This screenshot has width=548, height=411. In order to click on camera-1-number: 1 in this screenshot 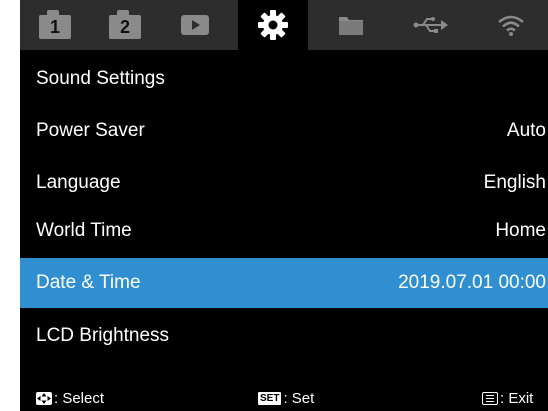, I will do `click(54, 27)`.